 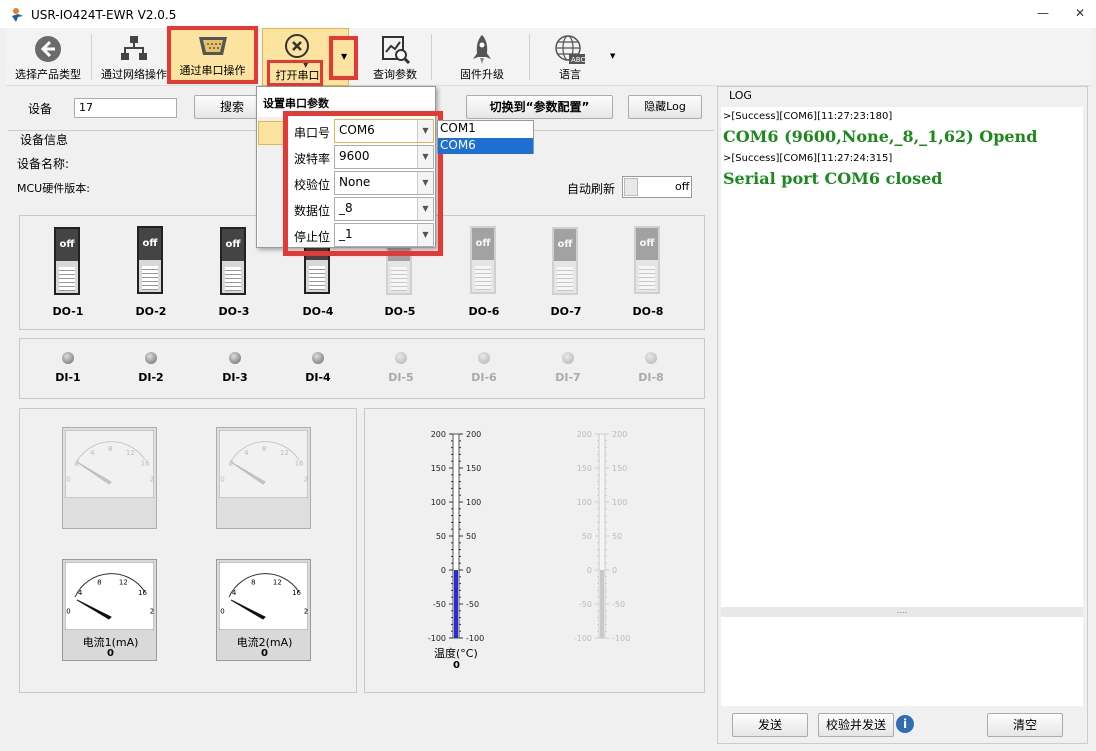 What do you see at coordinates (902, 661) in the screenshot?
I see `send-input` at bounding box center [902, 661].